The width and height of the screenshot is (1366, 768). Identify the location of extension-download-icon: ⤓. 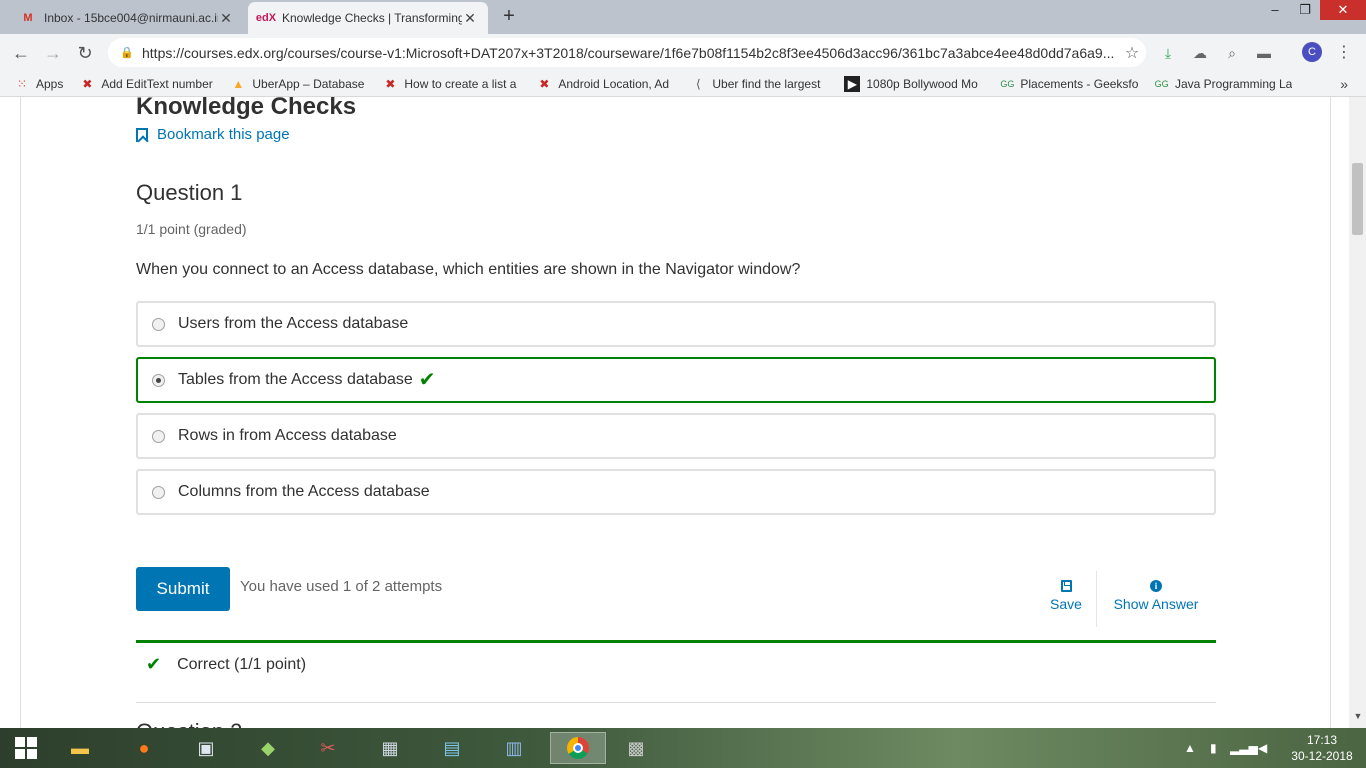
(1168, 53).